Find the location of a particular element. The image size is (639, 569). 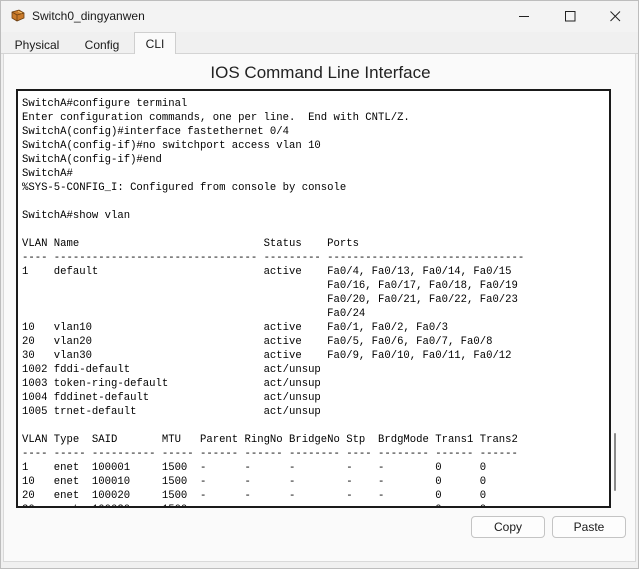

console-line: Fa0/24 is located at coordinates (194, 314).